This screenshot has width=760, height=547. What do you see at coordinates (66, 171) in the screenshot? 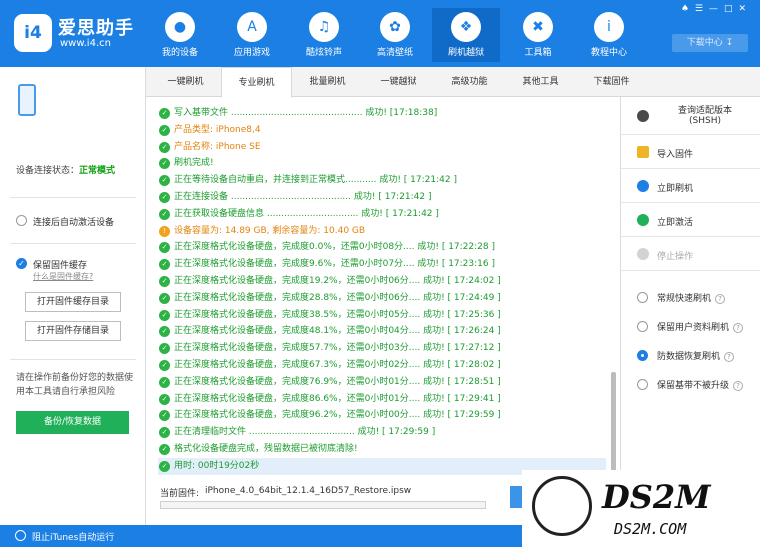
I see `connection-status: 设备连接状态：正常模式` at bounding box center [66, 171].